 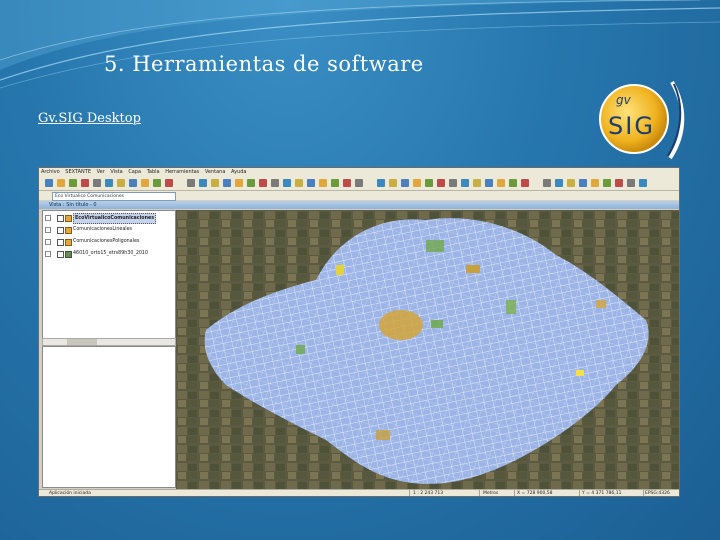 What do you see at coordinates (115, 218) in the screenshot?
I see `layer-name: EcoVirtualicoComunicaciones` at bounding box center [115, 218].